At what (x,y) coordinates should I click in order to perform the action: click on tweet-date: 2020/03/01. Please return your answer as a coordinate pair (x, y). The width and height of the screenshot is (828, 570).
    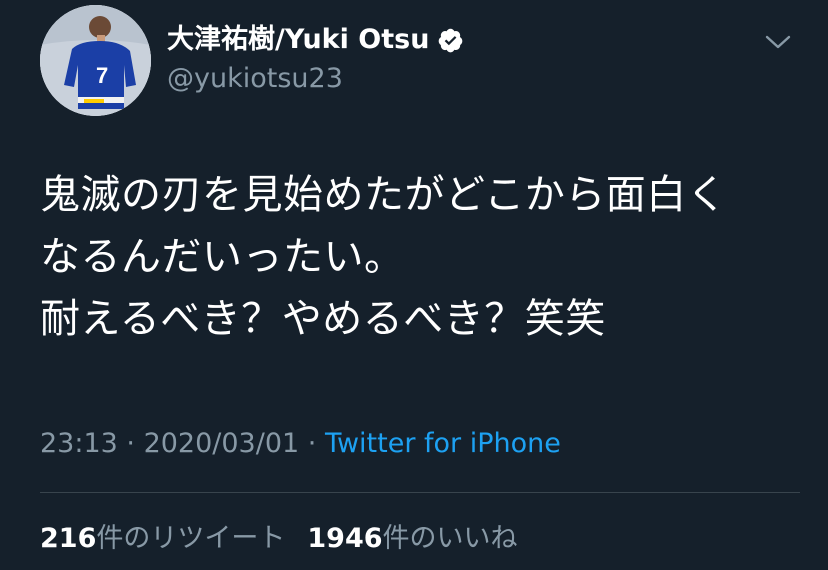
    Looking at the image, I should click on (222, 443).